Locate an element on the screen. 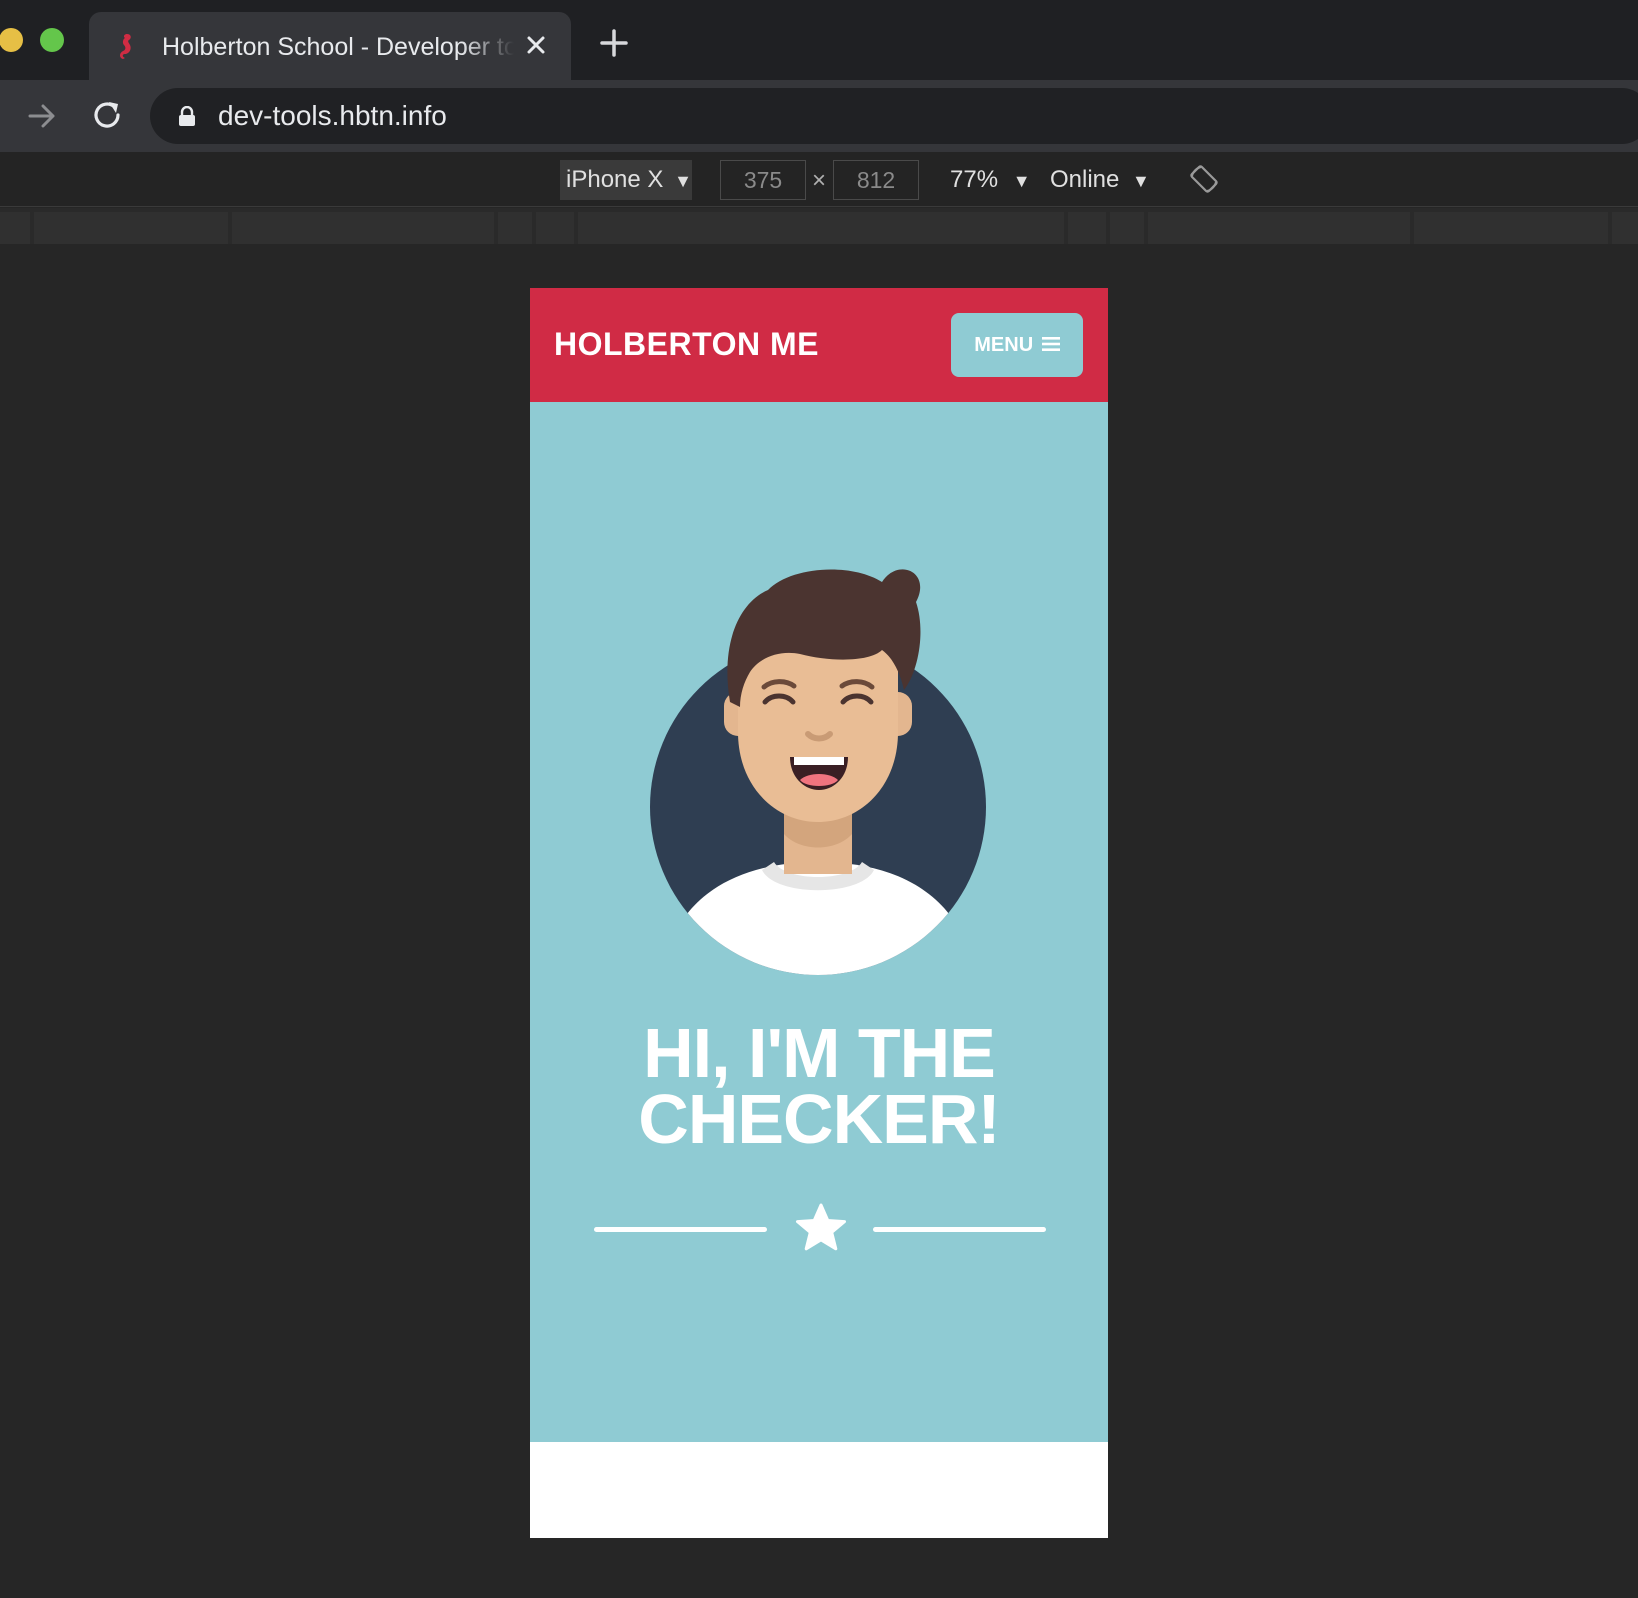 The image size is (1638, 1598). hamburger-icon is located at coordinates (1050, 344).